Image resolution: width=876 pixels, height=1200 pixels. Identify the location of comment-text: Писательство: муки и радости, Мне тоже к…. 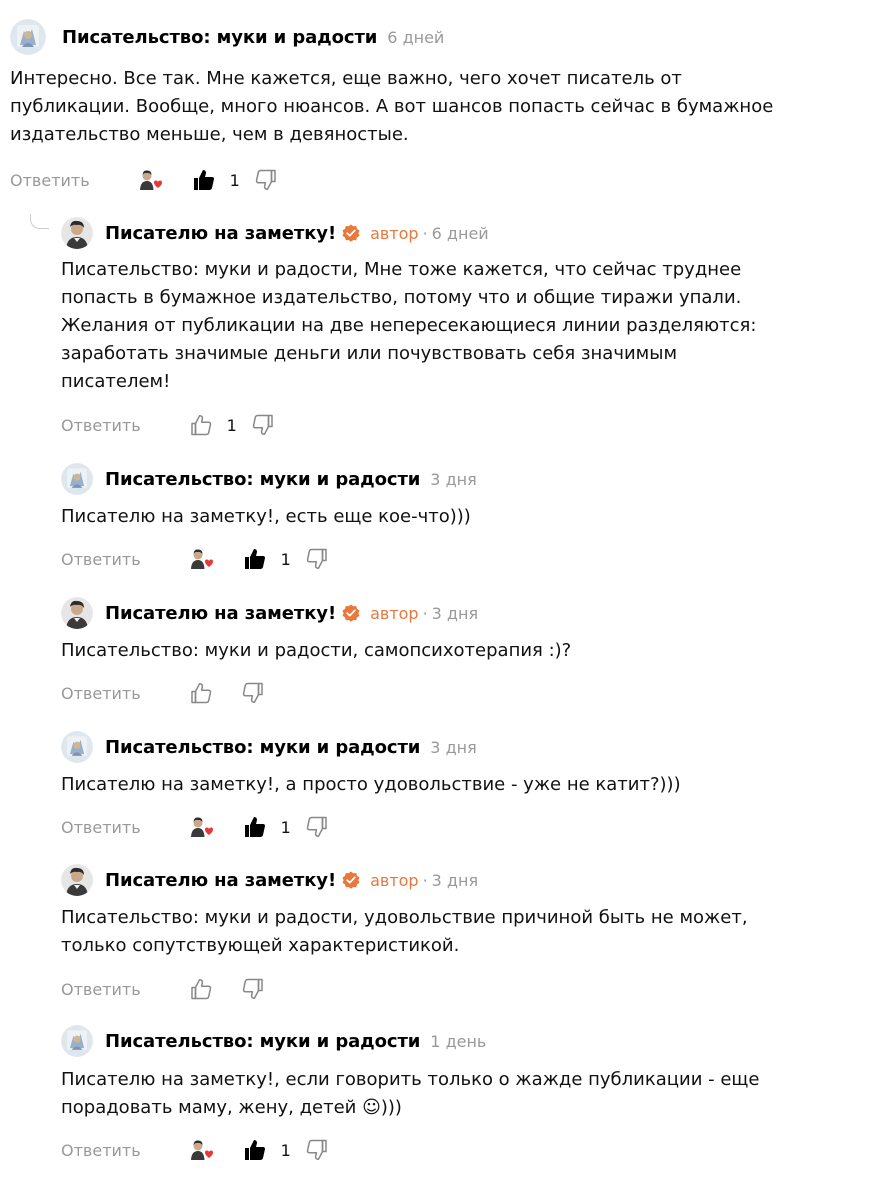
(409, 325).